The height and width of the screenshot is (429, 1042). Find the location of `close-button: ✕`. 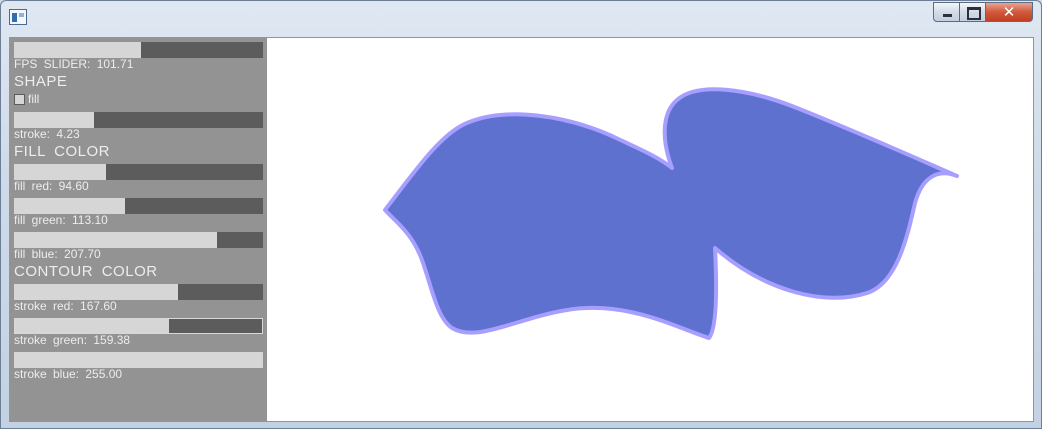

close-button: ✕ is located at coordinates (1009, 12).